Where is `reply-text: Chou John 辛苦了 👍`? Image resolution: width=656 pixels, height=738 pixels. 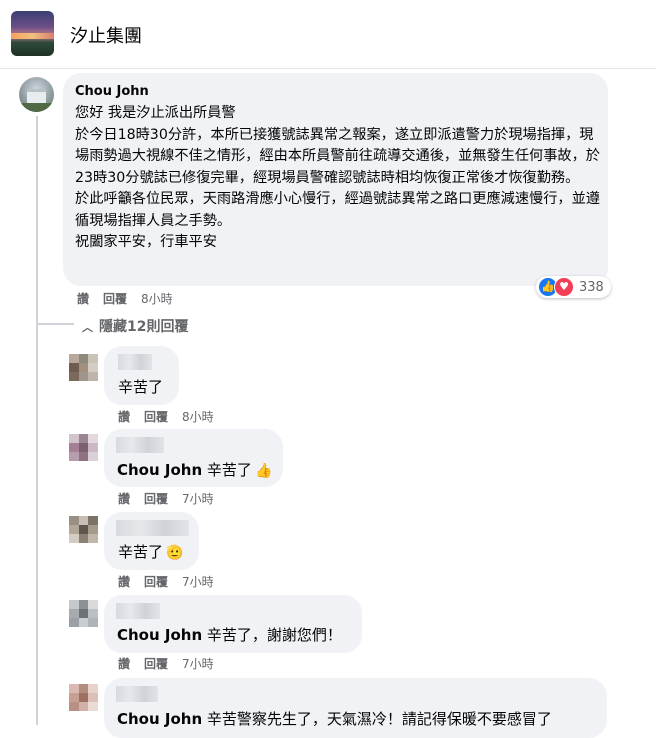 reply-text: Chou John 辛苦了 👍 is located at coordinates (195, 470).